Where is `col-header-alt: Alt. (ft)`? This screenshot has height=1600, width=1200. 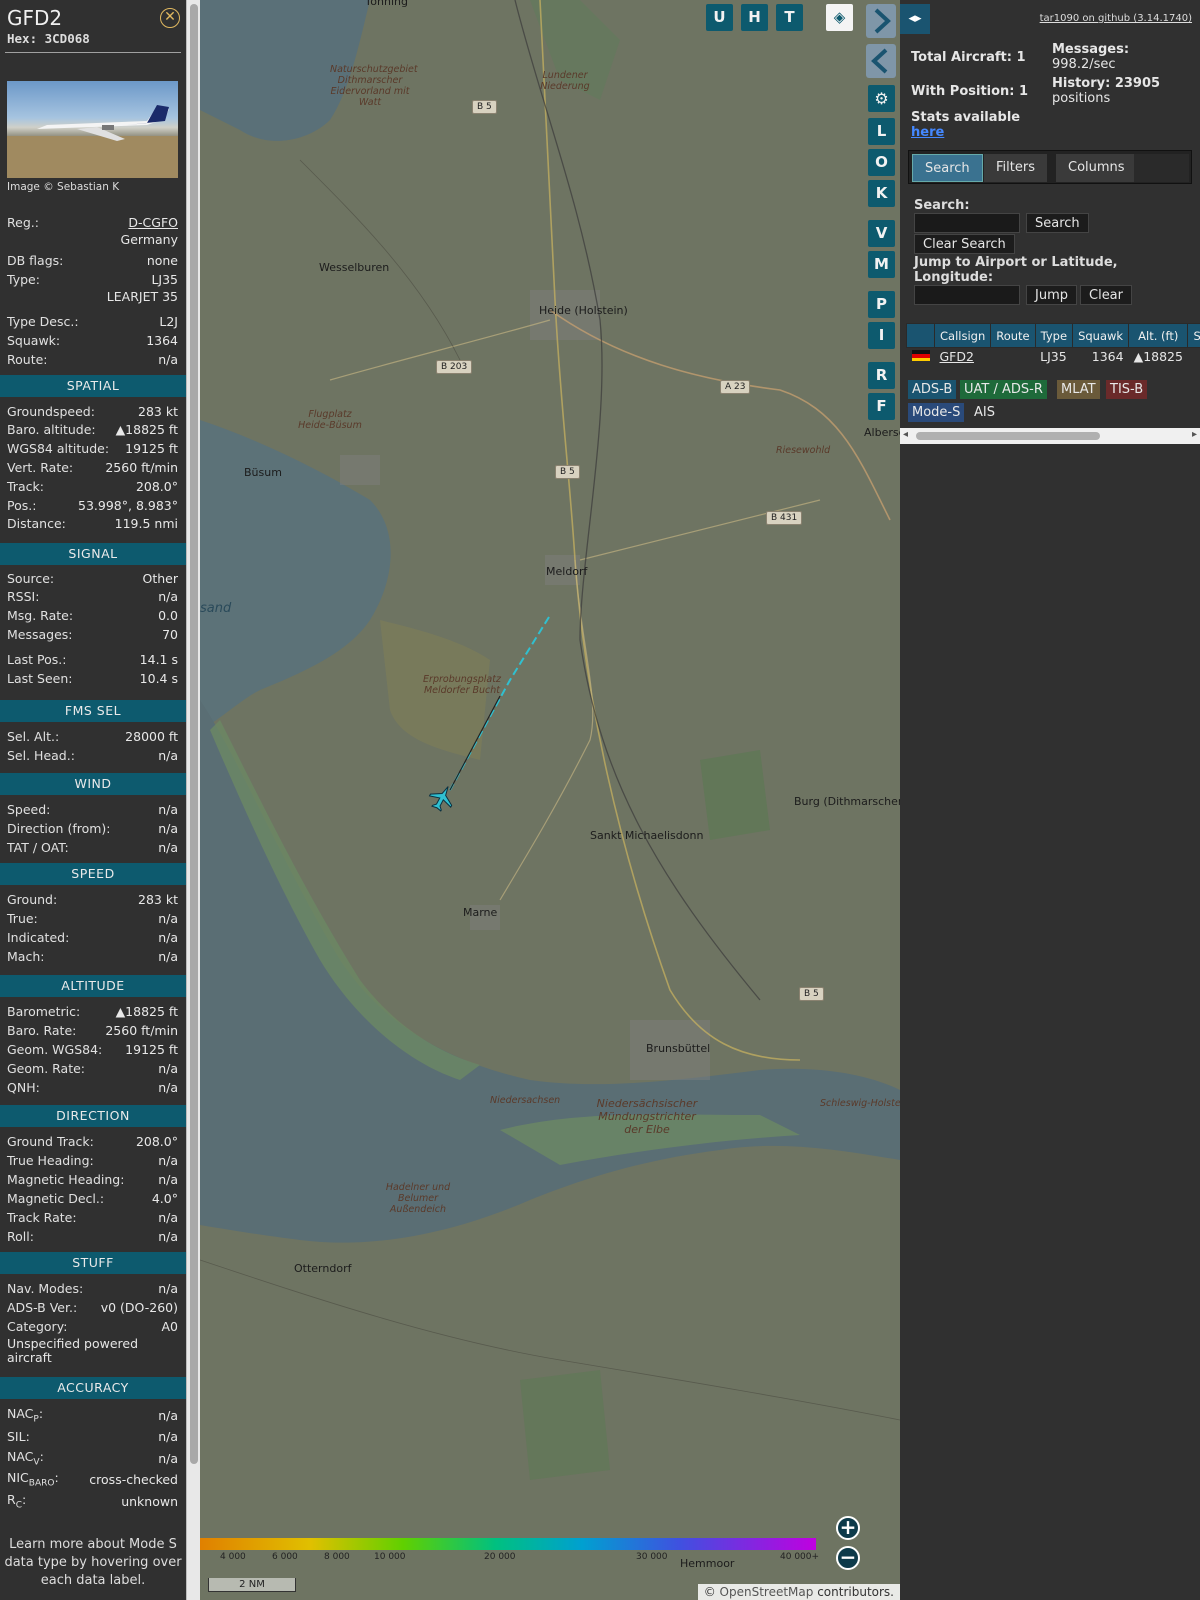
col-header-alt: Alt. (ft) is located at coordinates (1158, 335).